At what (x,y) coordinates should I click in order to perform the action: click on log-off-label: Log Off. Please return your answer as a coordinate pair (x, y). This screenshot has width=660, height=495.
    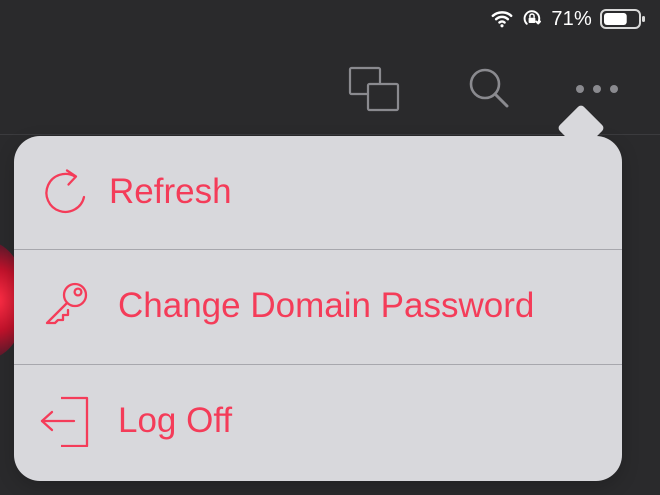
    Looking at the image, I should click on (175, 420).